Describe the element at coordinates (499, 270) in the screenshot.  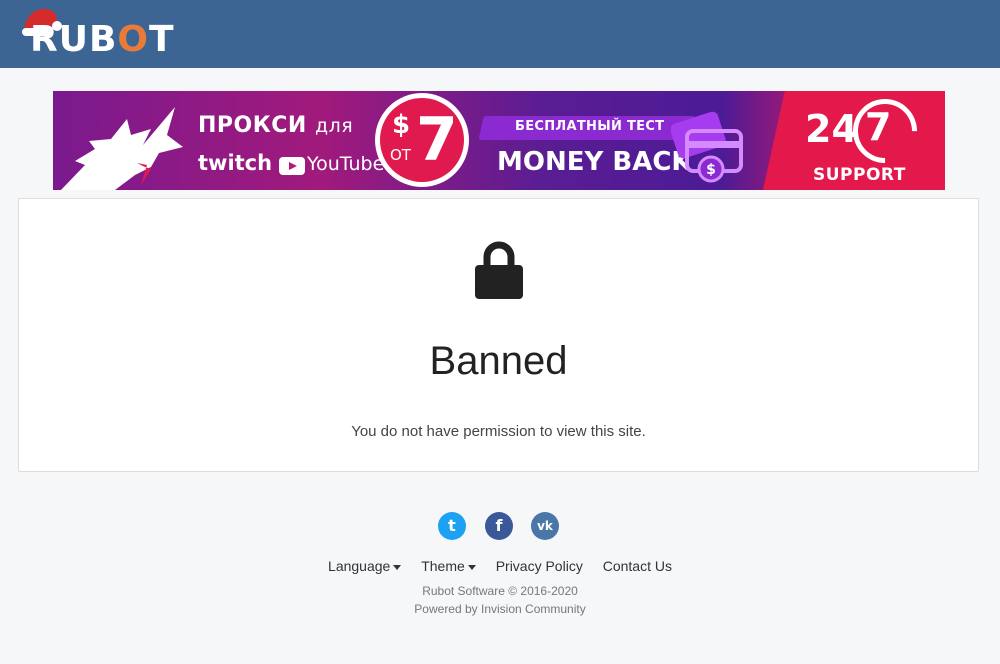
I see `lock-icon` at that location.